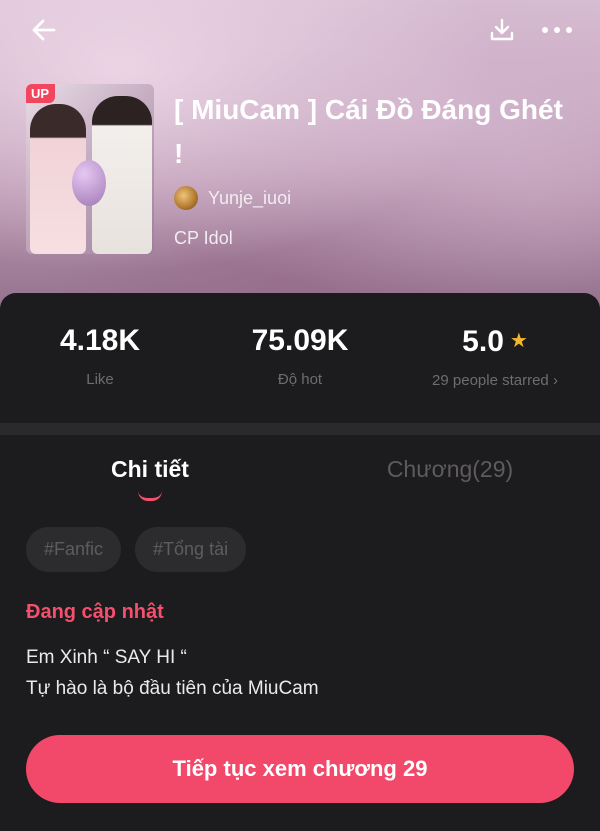 The height and width of the screenshot is (831, 600). Describe the element at coordinates (89, 183) in the screenshot. I see `cover-balloon` at that location.